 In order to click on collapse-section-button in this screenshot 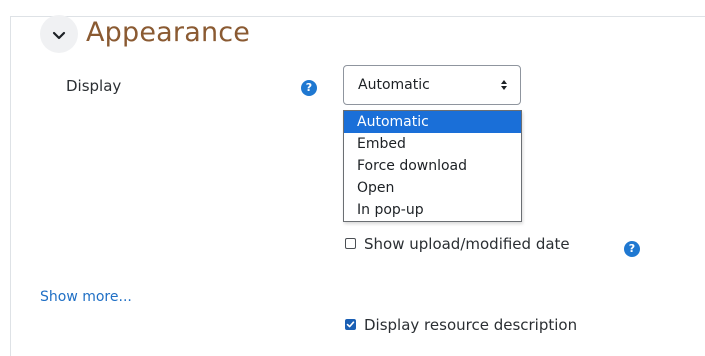, I will do `click(59, 34)`.